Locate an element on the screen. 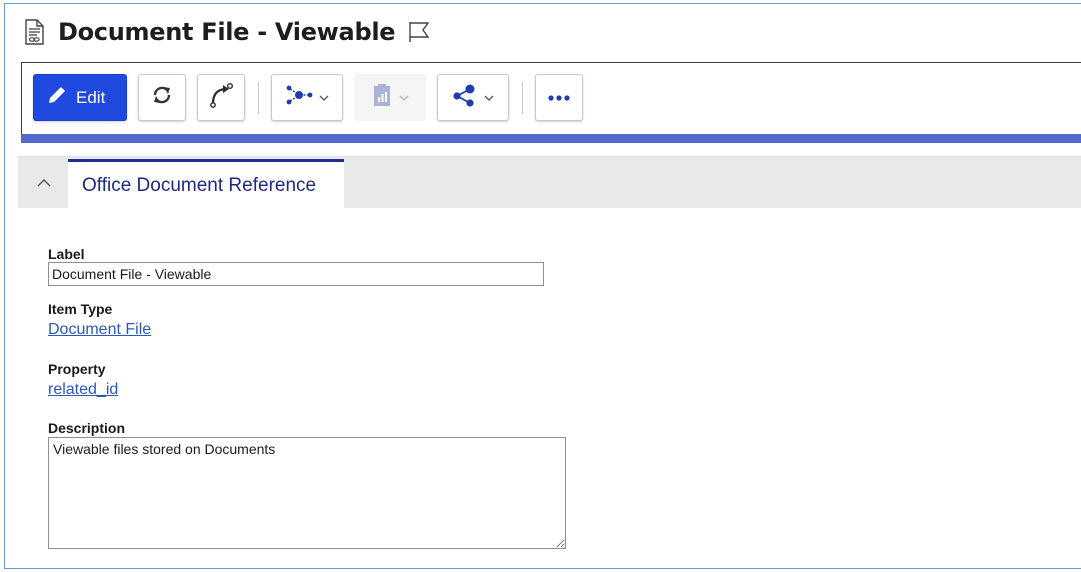 This screenshot has height=572, width=1081. document-link-icon is located at coordinates (36, 32).